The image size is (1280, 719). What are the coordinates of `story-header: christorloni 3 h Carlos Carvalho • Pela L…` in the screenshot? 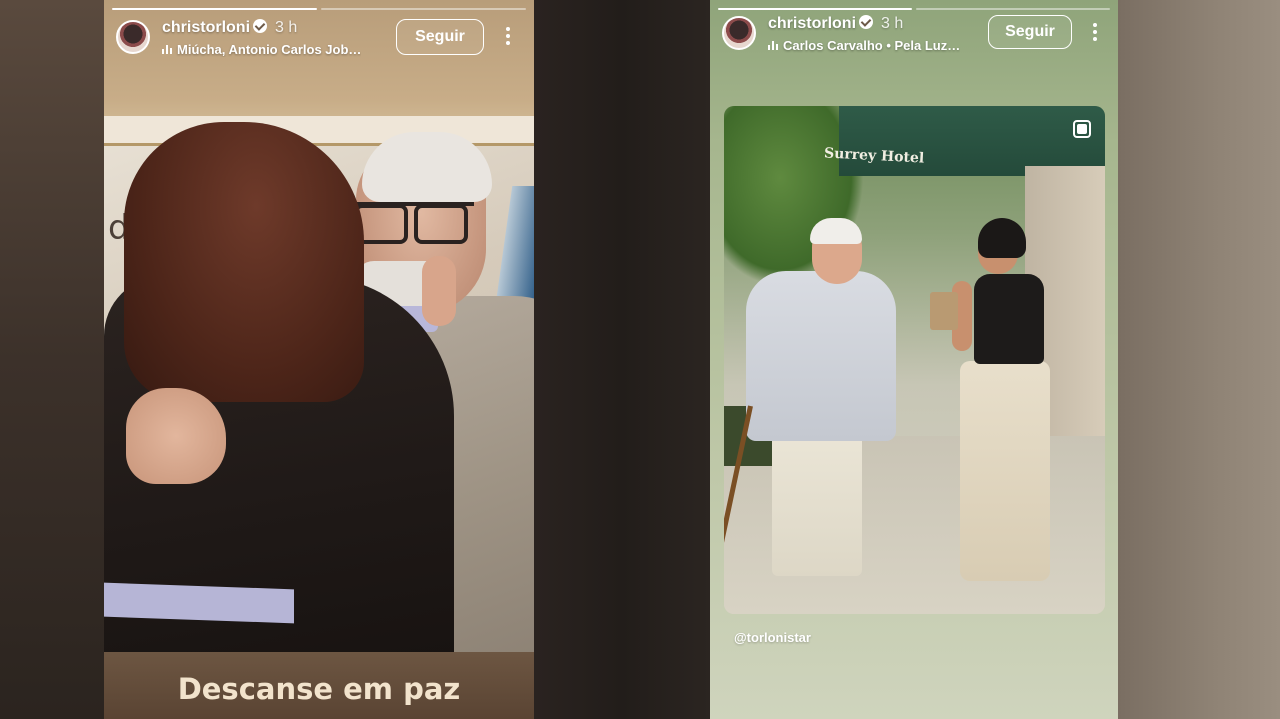 It's located at (912, 34).